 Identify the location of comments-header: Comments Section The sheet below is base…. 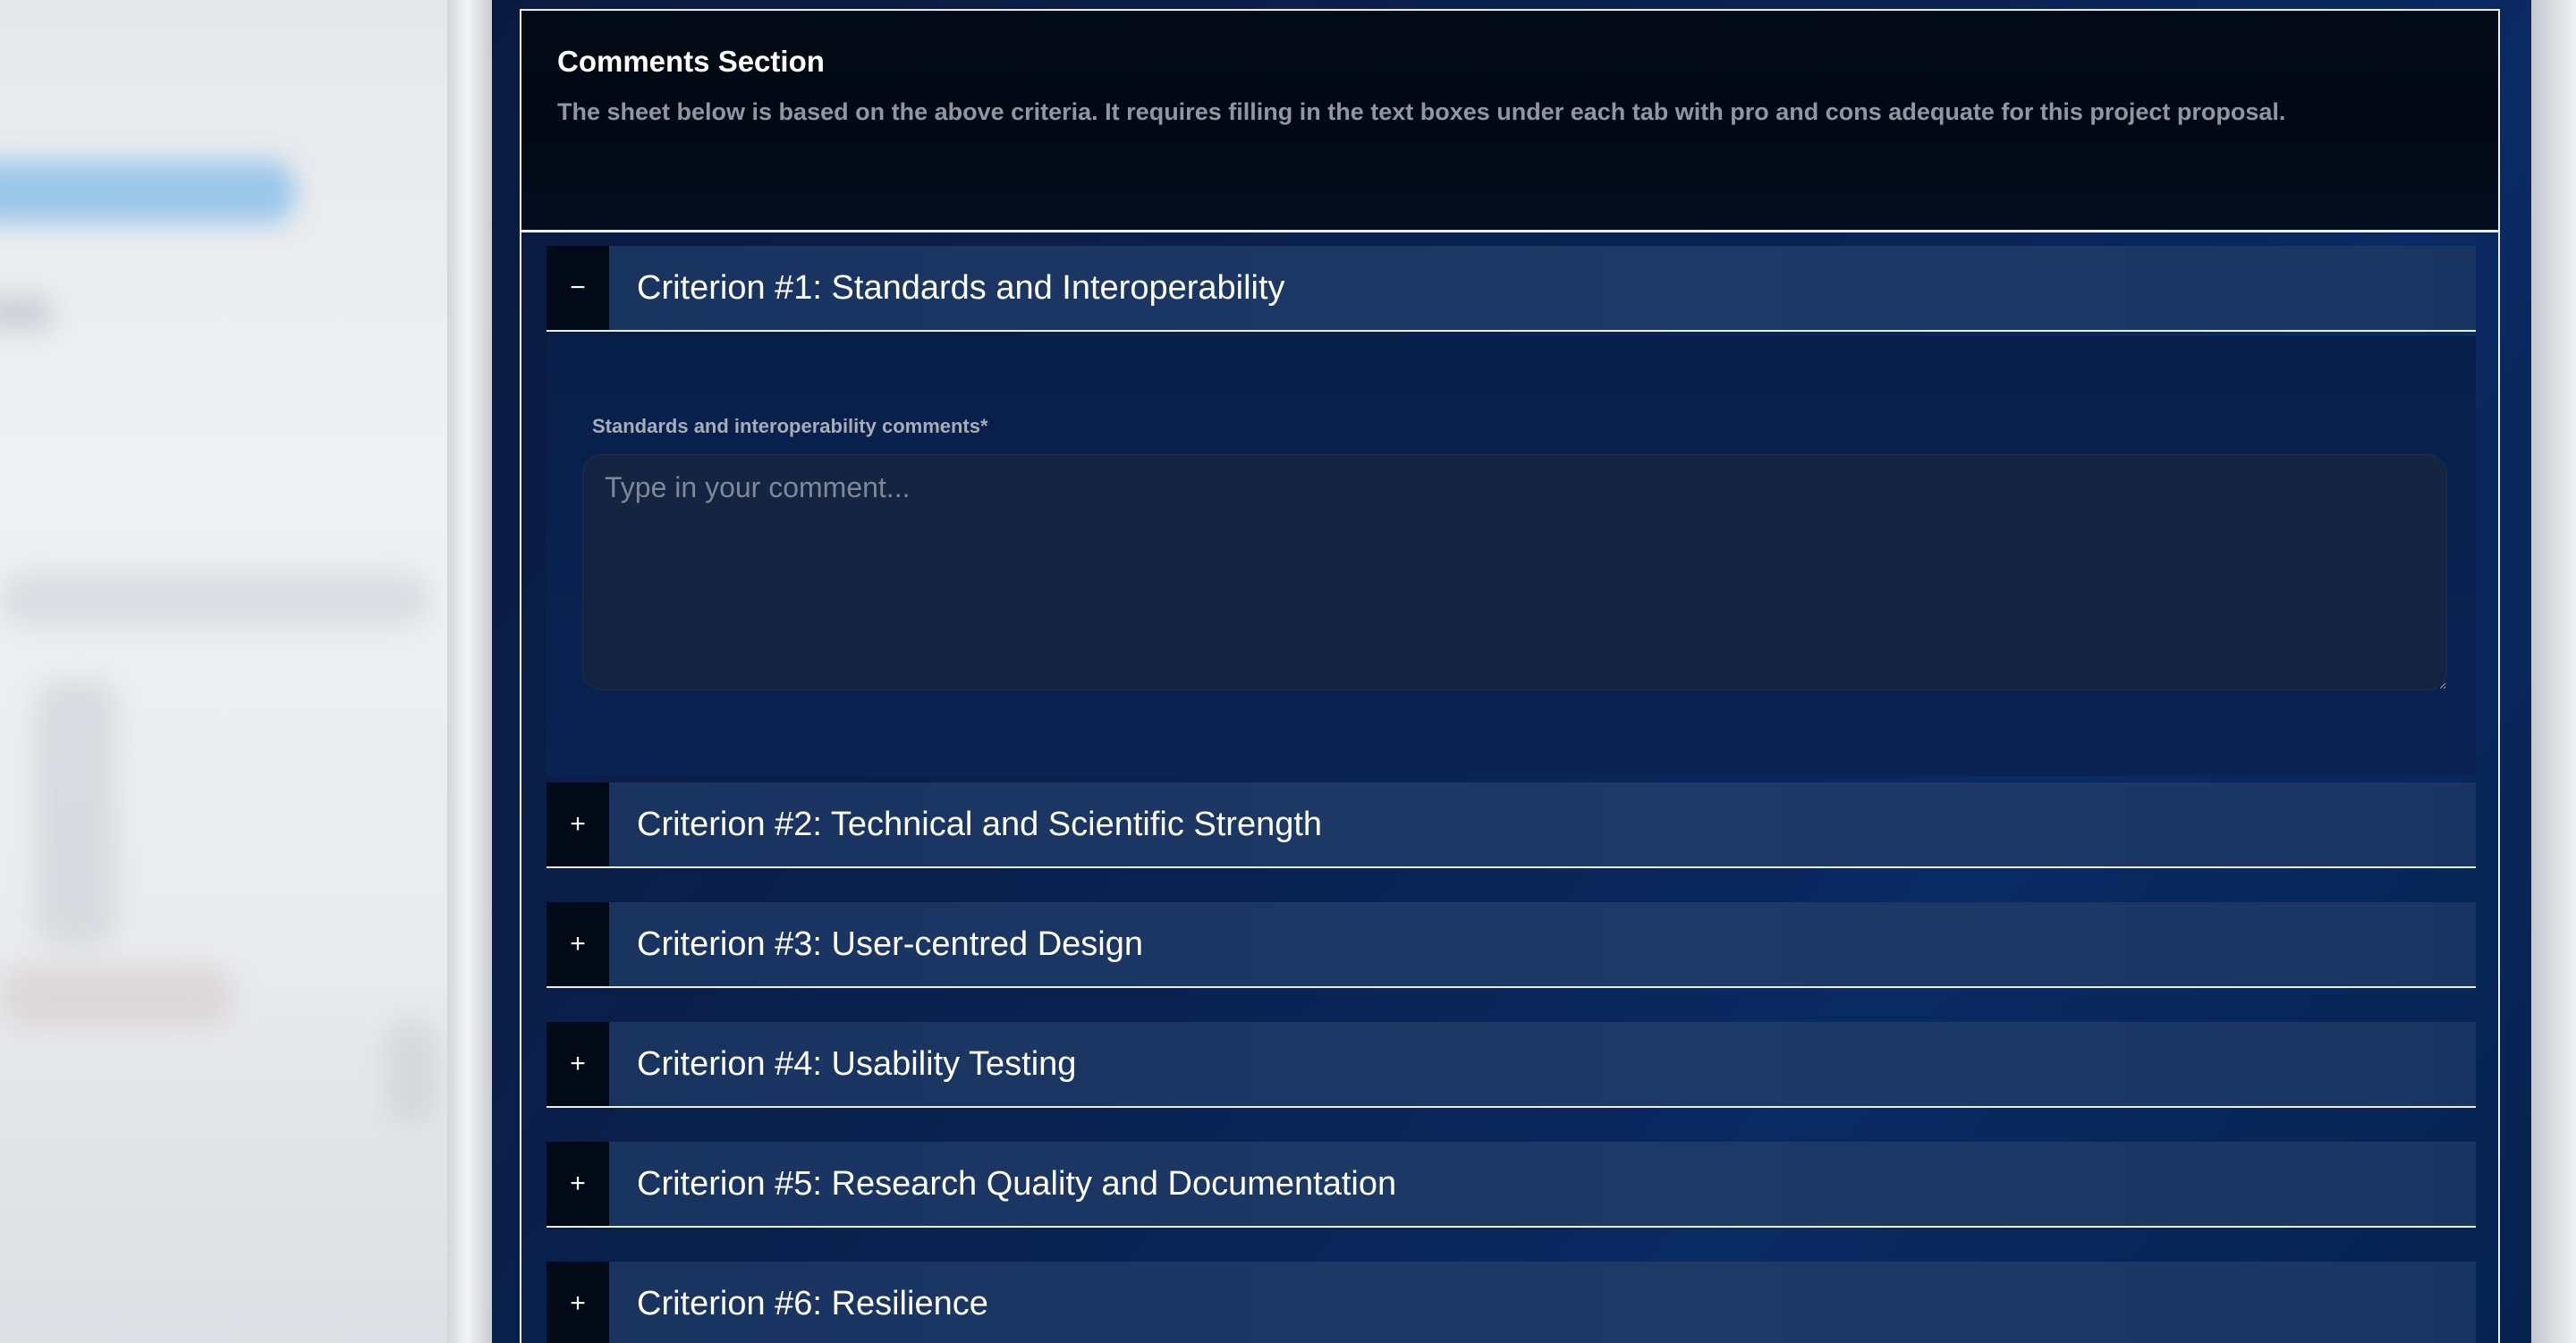
(1509, 122).